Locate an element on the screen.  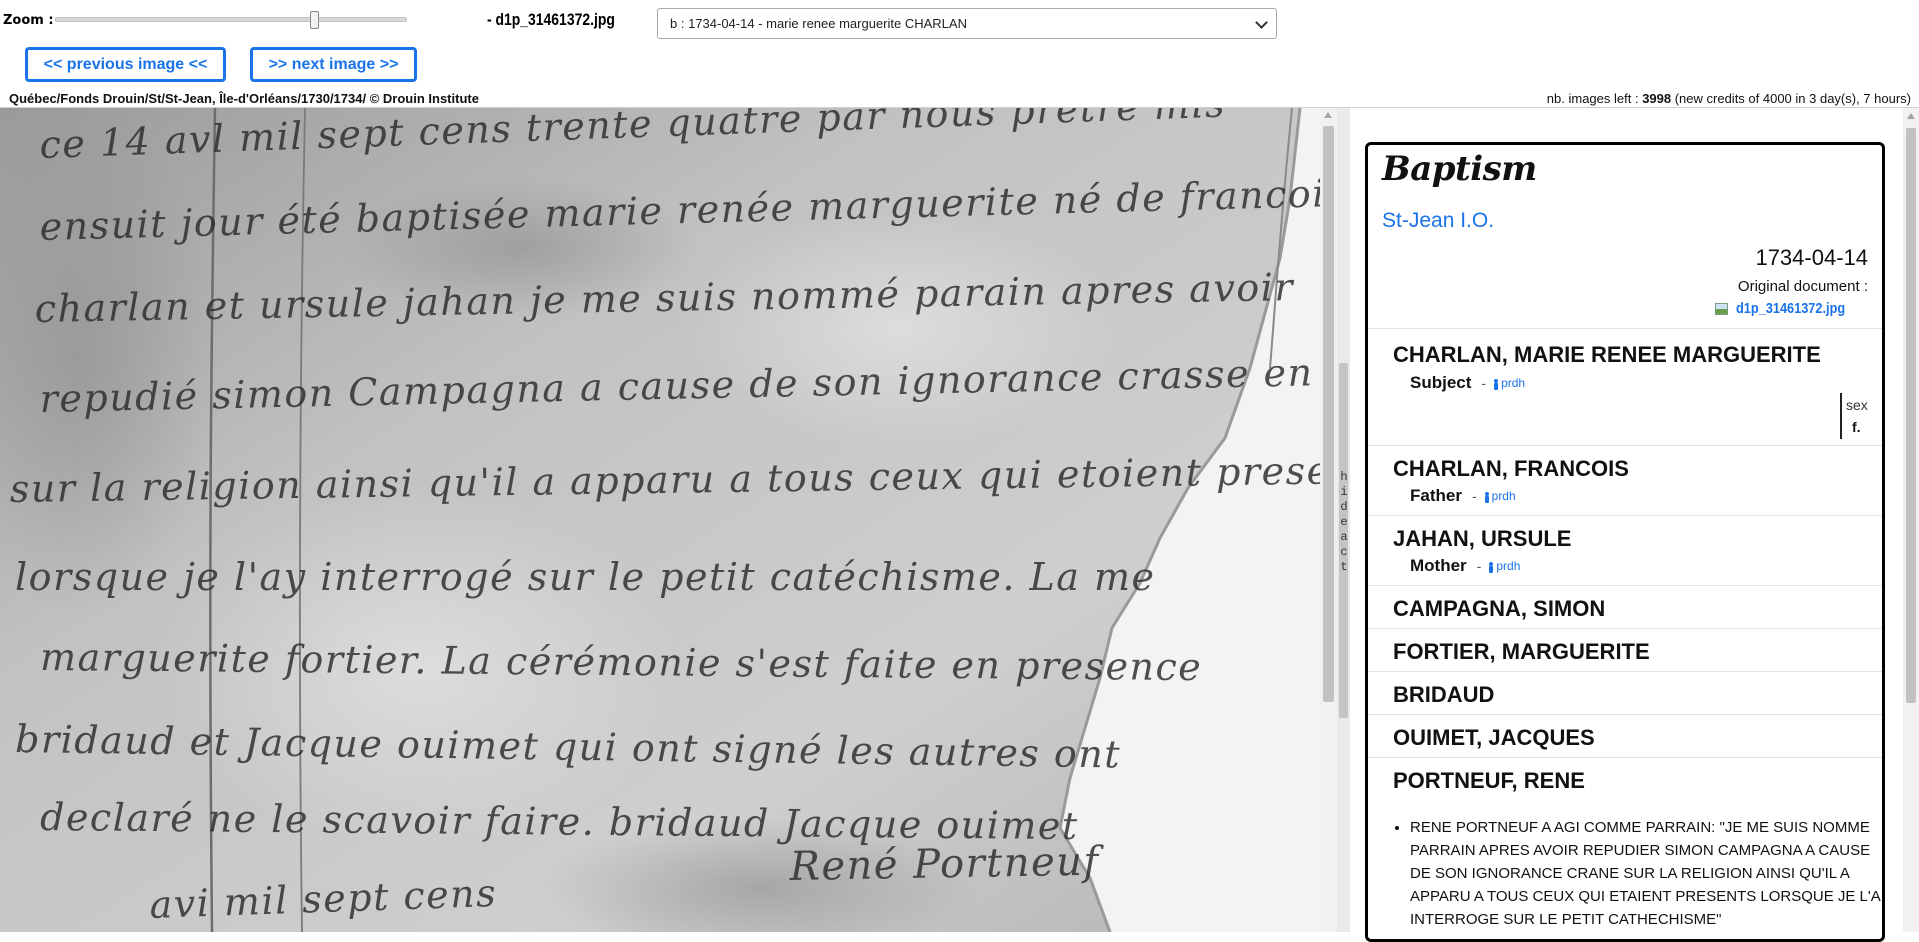
chevron-down-icon is located at coordinates (1261, 22).